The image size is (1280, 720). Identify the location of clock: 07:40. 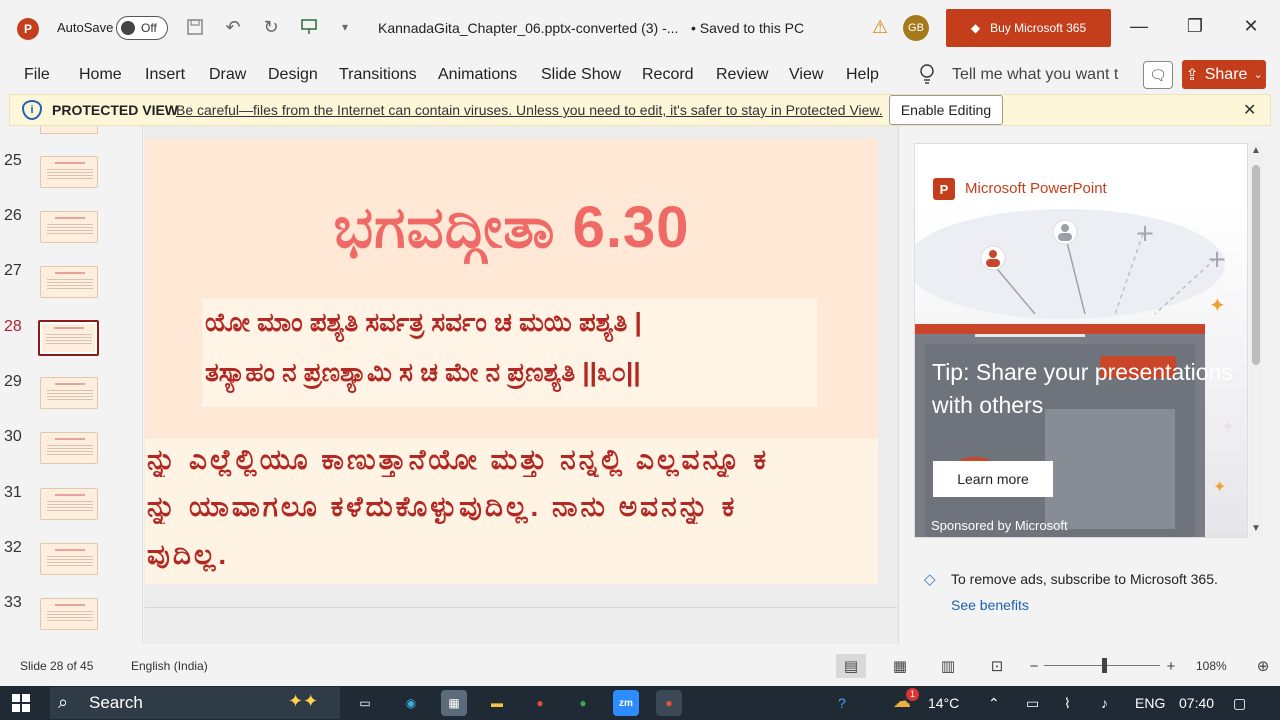
(1196, 703).